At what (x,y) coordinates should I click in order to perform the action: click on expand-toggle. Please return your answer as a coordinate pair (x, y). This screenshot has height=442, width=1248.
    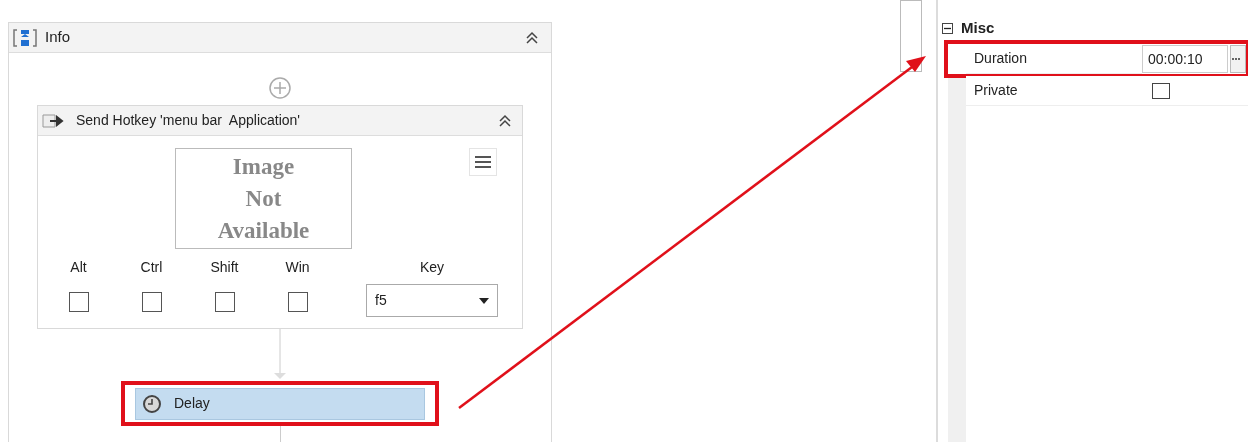
    Looking at the image, I should click on (947, 28).